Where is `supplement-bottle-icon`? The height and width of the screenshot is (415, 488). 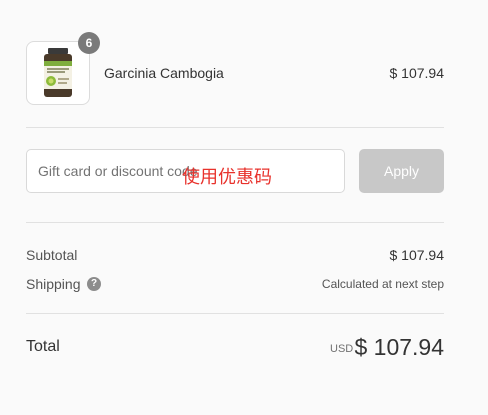 supplement-bottle-icon is located at coordinates (58, 72).